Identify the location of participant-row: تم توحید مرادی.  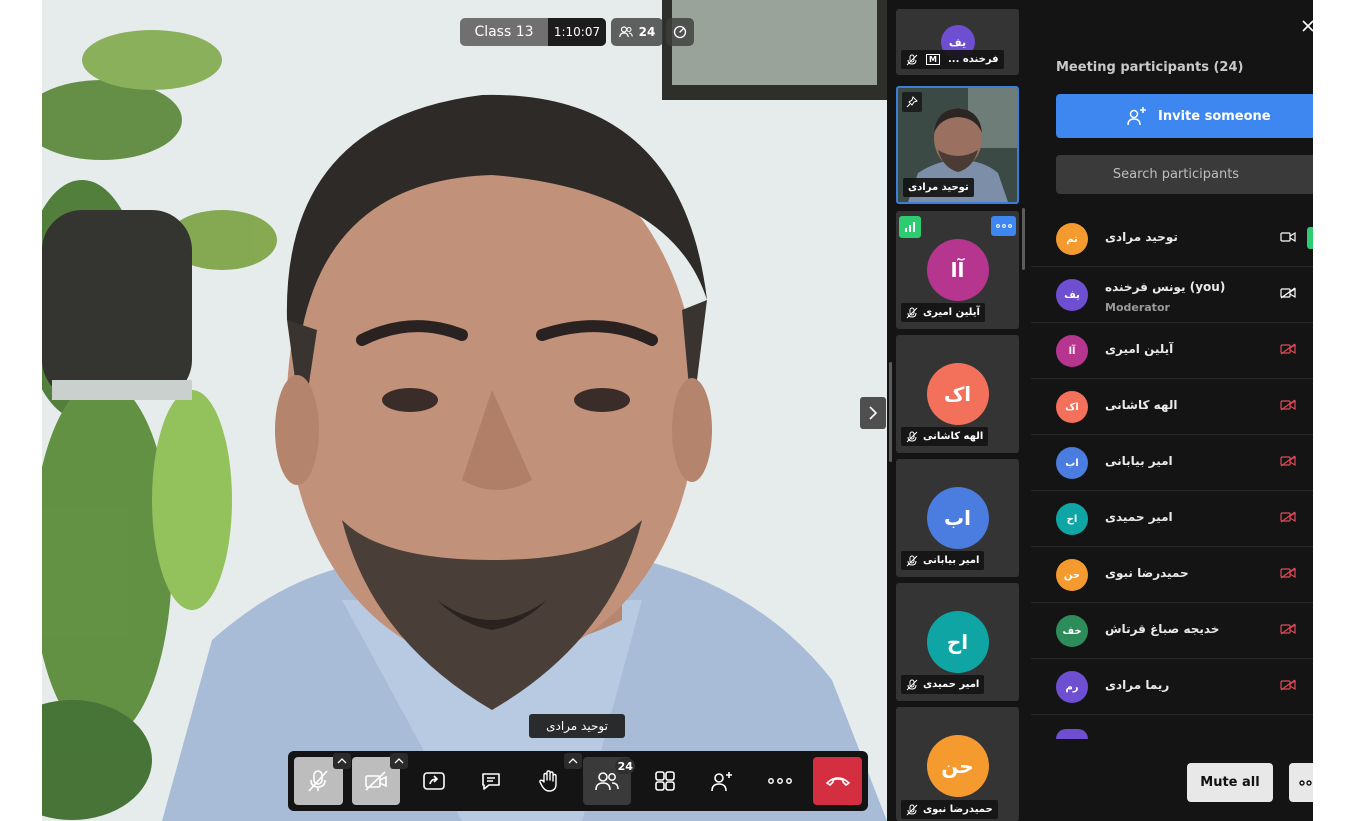
(1172, 239).